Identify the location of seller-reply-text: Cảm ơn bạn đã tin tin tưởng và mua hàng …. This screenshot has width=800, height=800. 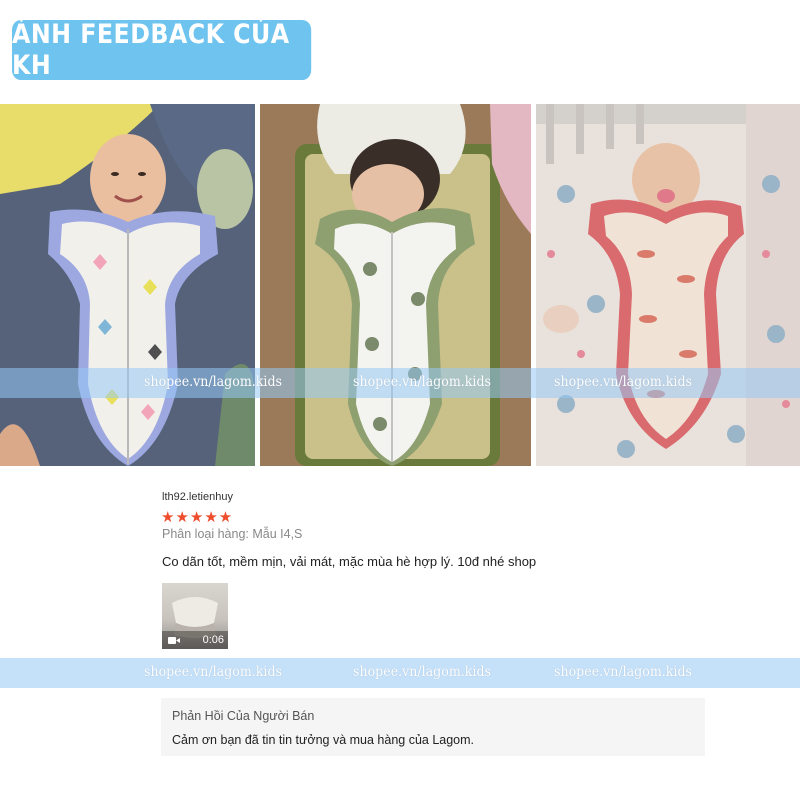
(323, 740).